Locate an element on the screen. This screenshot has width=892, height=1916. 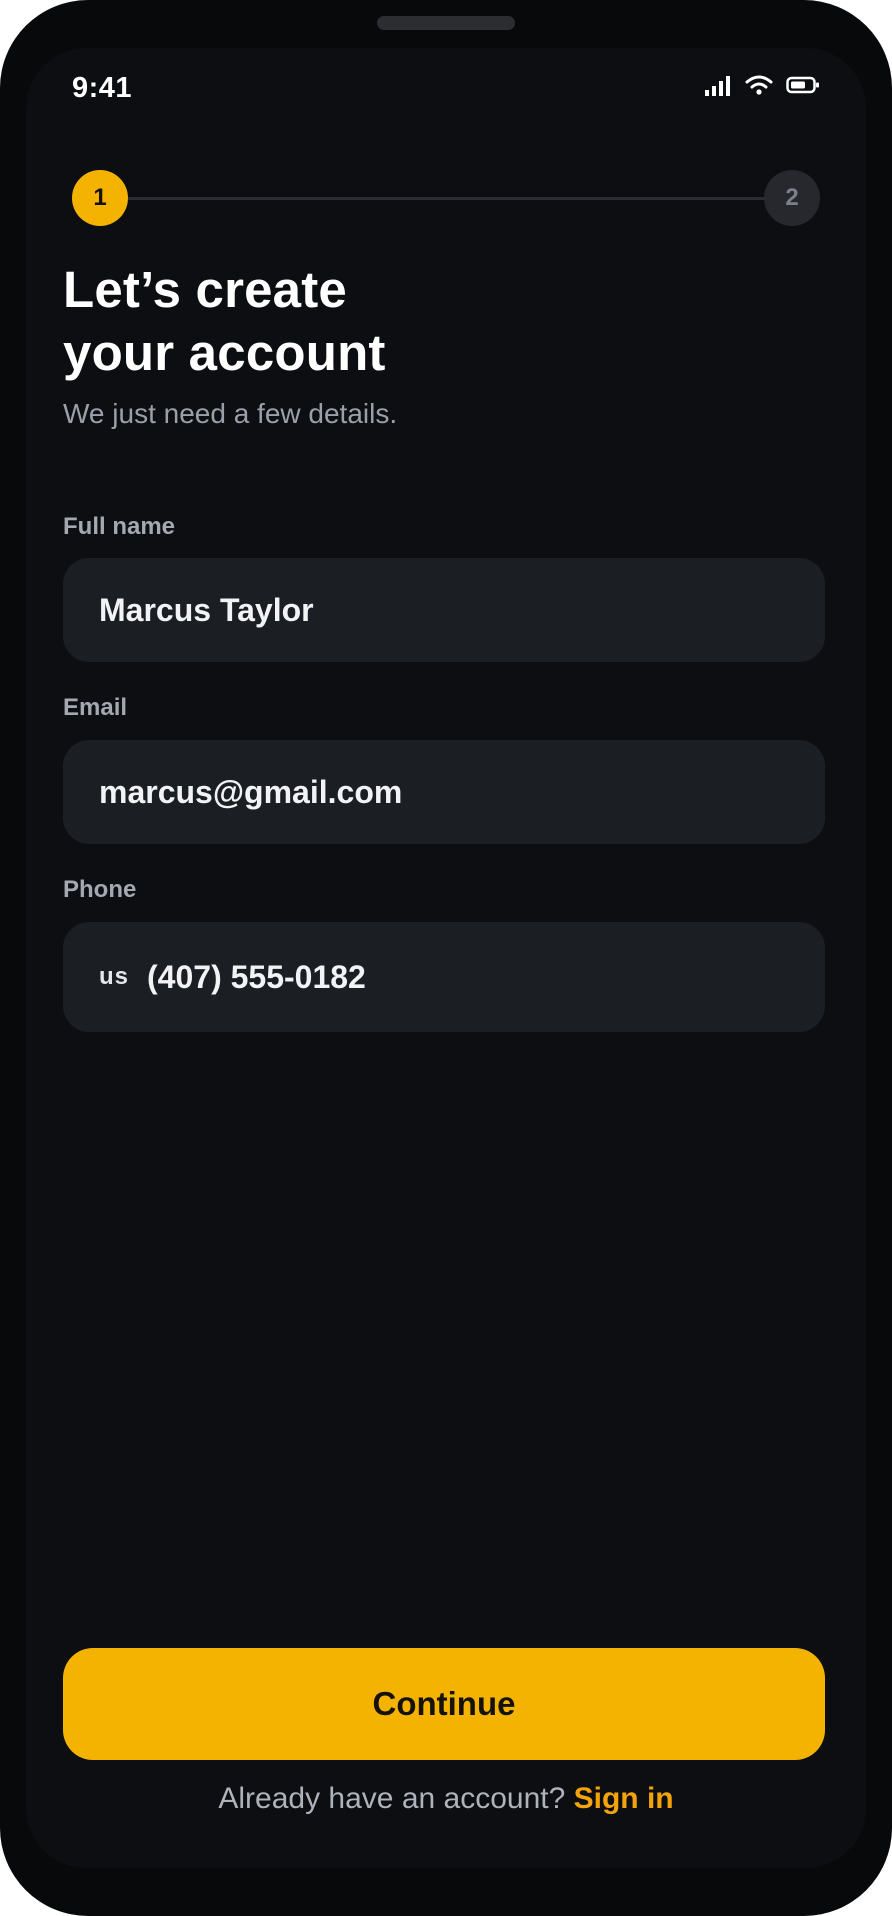
phone-label: Phone is located at coordinates (100, 889).